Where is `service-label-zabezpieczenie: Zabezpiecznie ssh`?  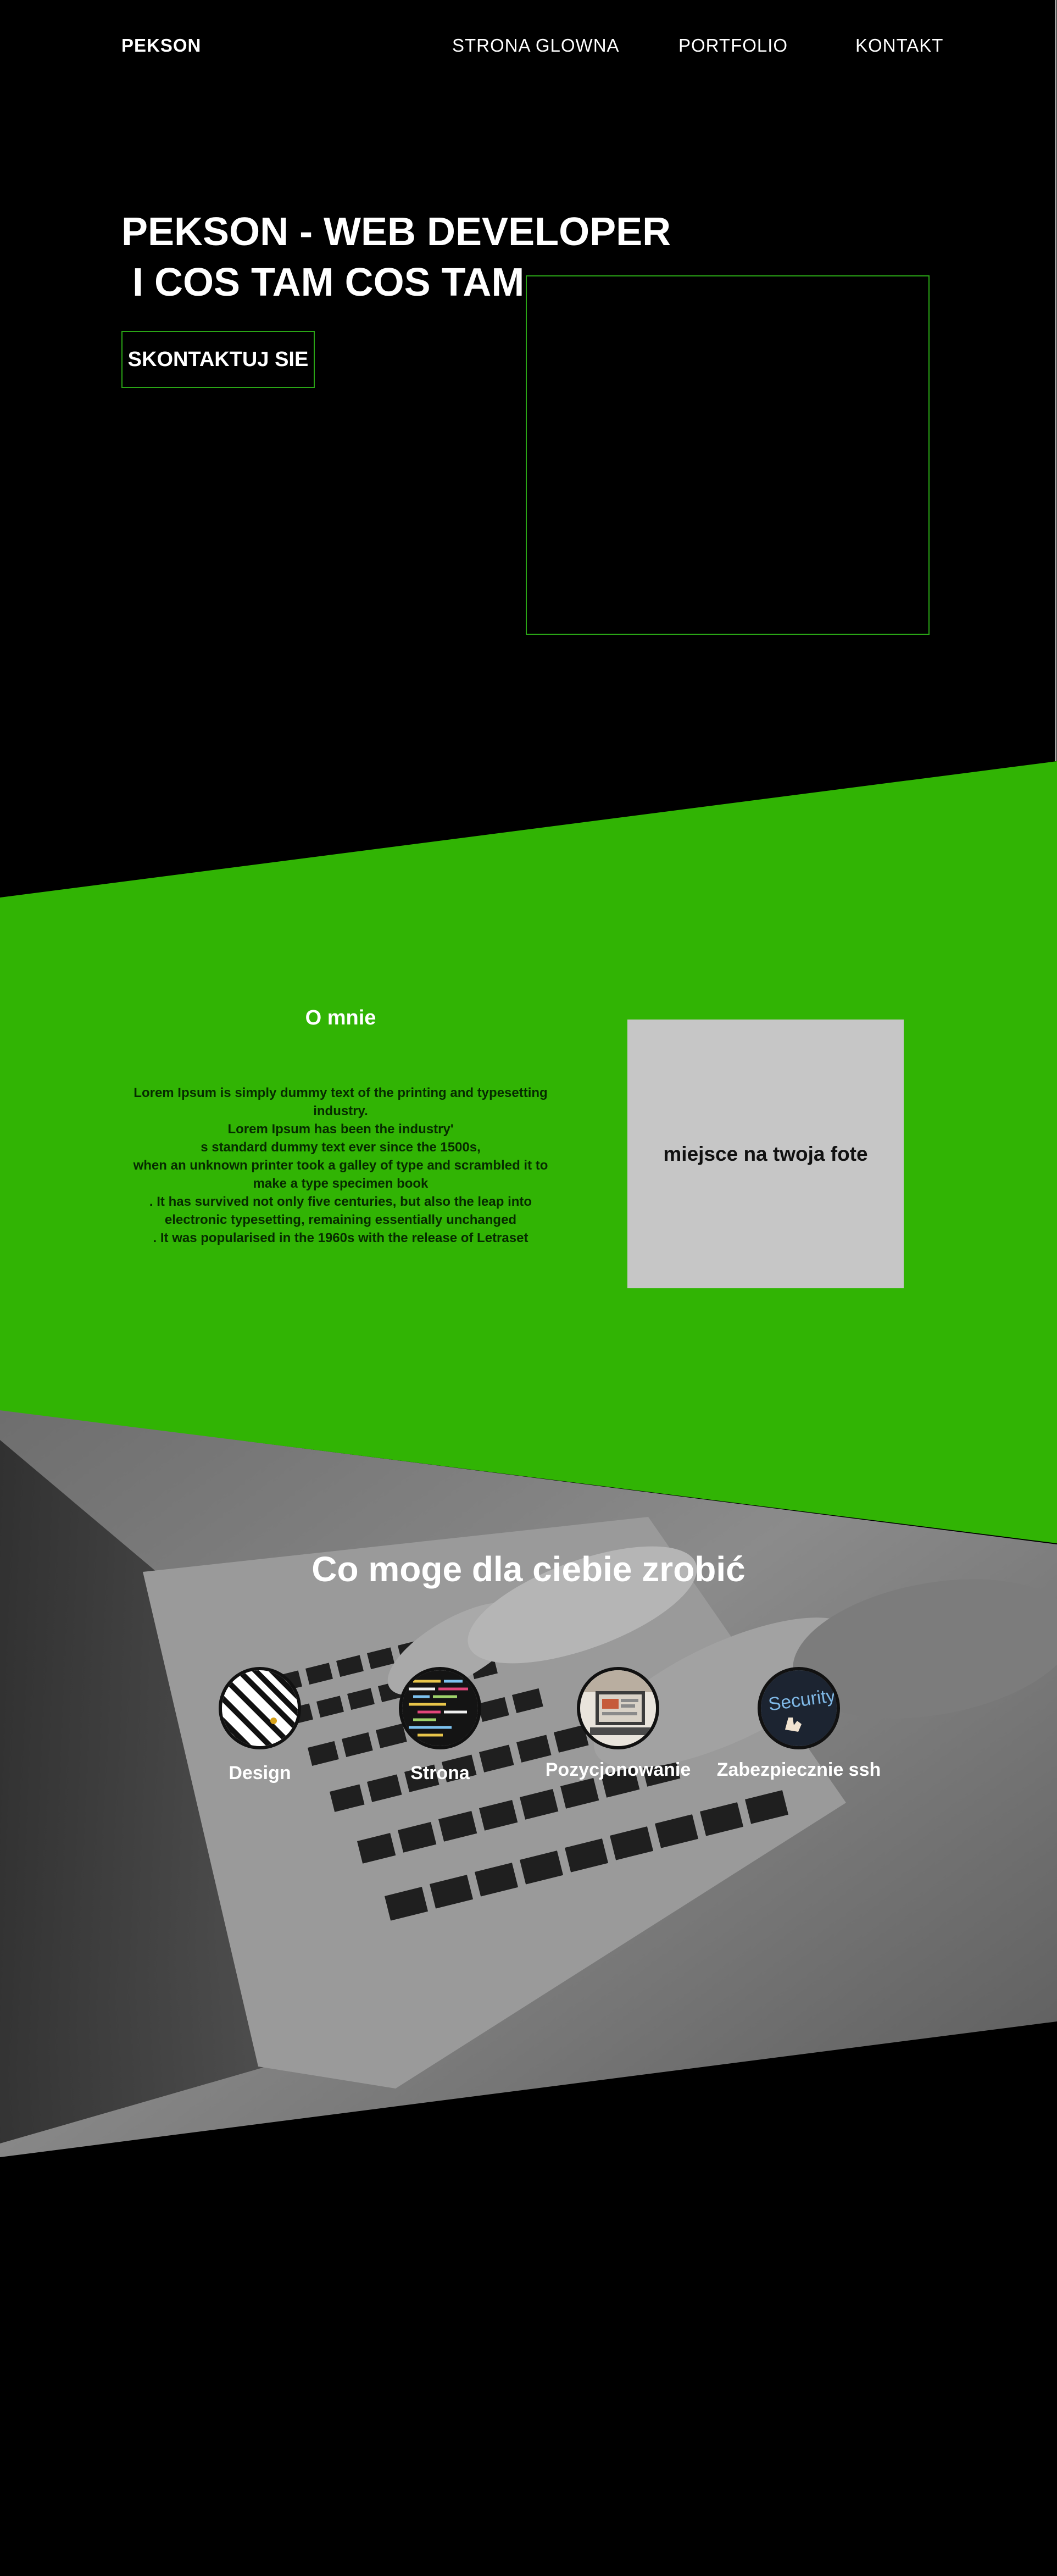
service-label-zabezpieczenie: Zabezpiecznie ssh is located at coordinates (798, 1769).